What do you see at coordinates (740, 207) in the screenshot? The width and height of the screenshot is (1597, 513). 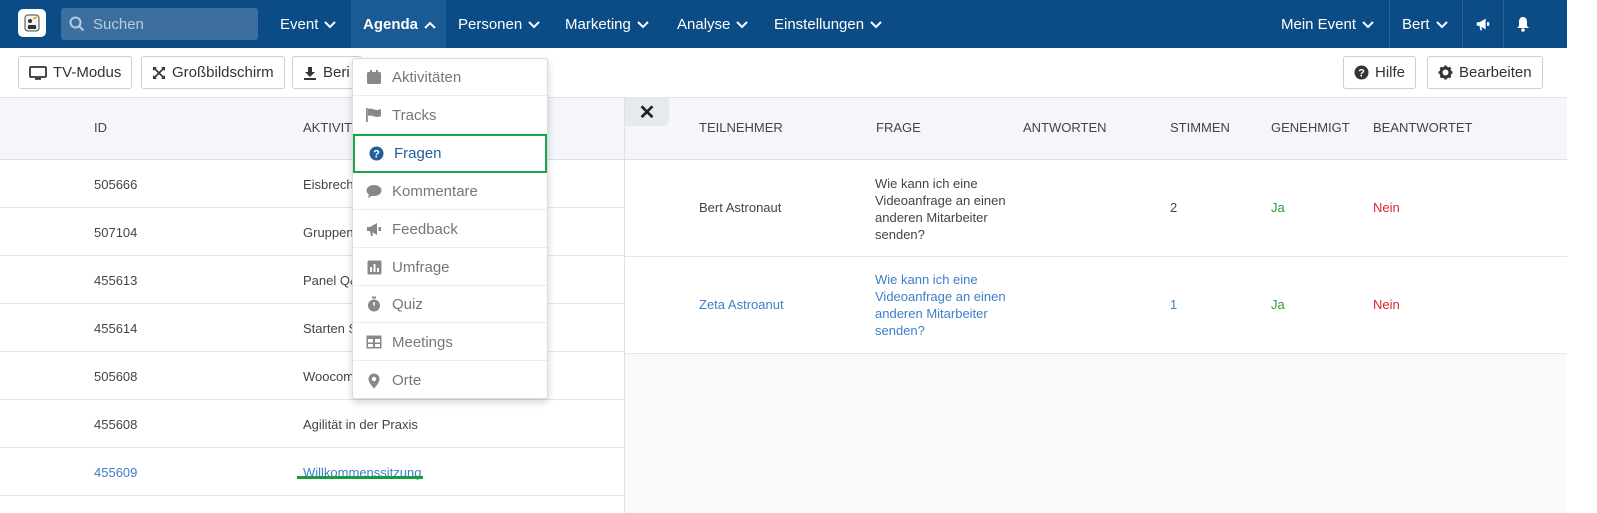 I see `participant-name: Bert Astronaut` at bounding box center [740, 207].